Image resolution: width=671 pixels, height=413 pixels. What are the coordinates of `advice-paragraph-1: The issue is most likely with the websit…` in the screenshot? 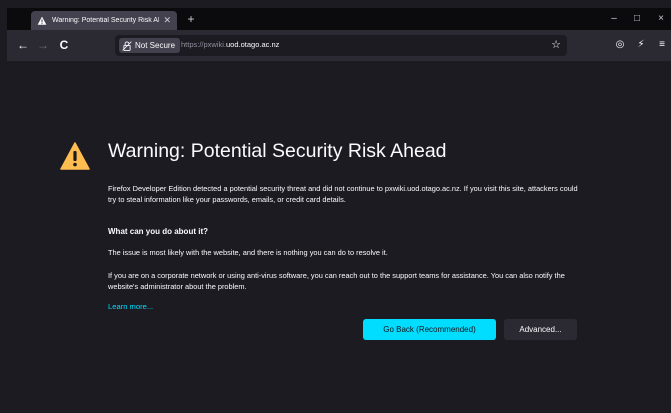 It's located at (248, 252).